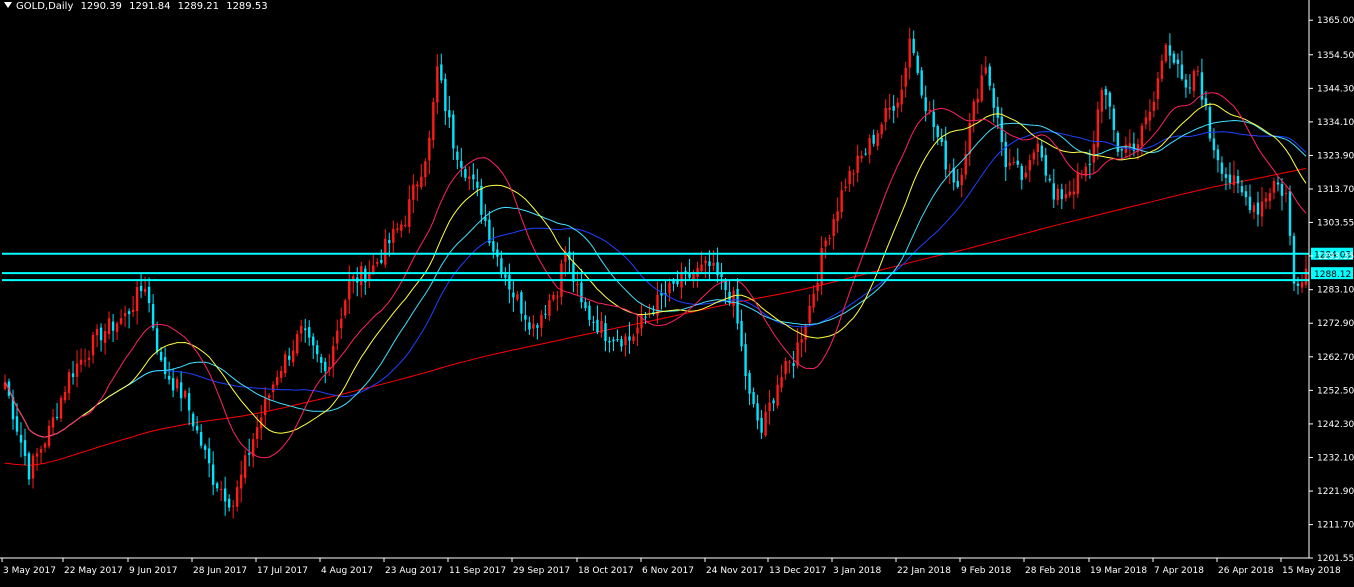 The height and width of the screenshot is (587, 1354). I want to click on close-value: 1289.53, so click(247, 6).